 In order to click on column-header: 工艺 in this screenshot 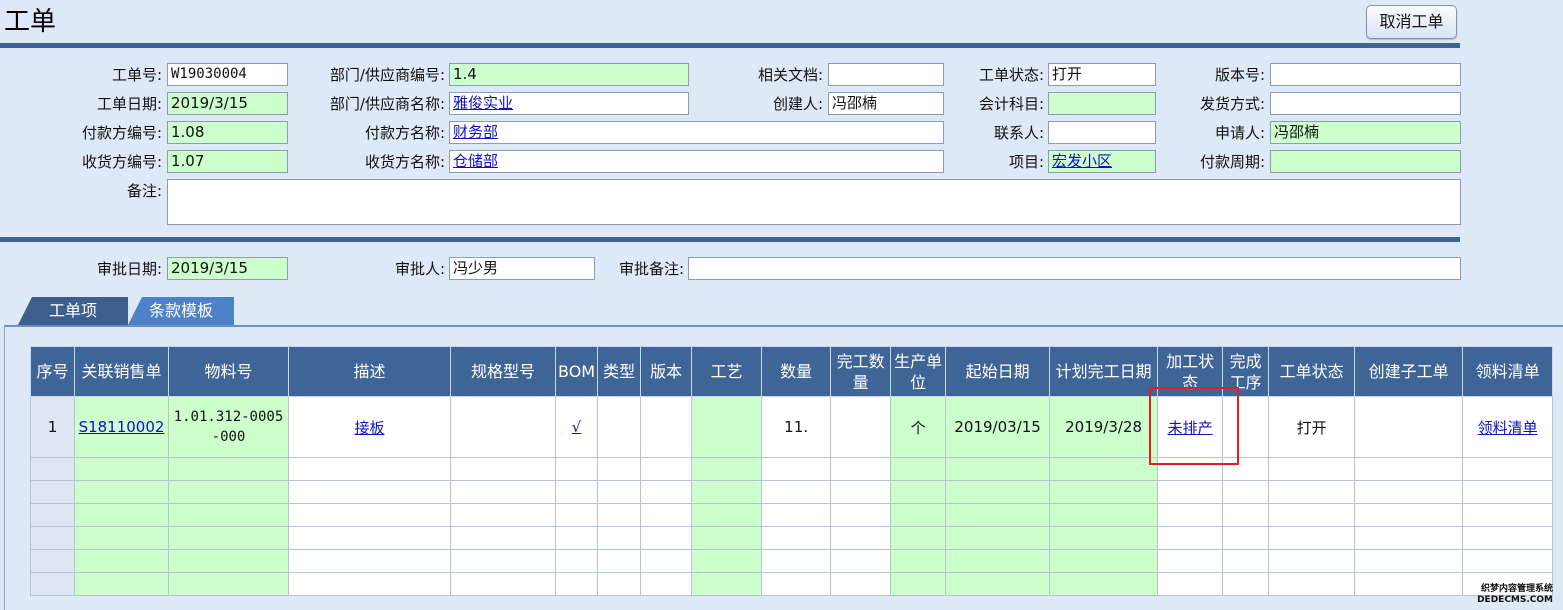, I will do `click(727, 371)`.